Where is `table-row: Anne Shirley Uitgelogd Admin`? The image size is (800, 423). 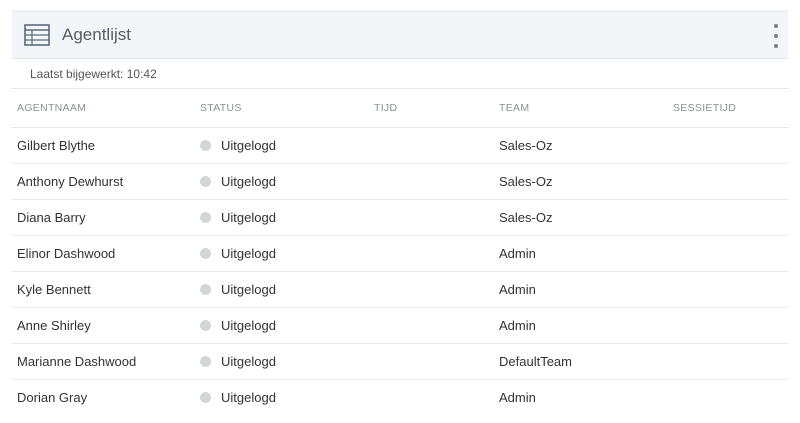
table-row: Anne Shirley Uitgelogd Admin is located at coordinates (400, 325).